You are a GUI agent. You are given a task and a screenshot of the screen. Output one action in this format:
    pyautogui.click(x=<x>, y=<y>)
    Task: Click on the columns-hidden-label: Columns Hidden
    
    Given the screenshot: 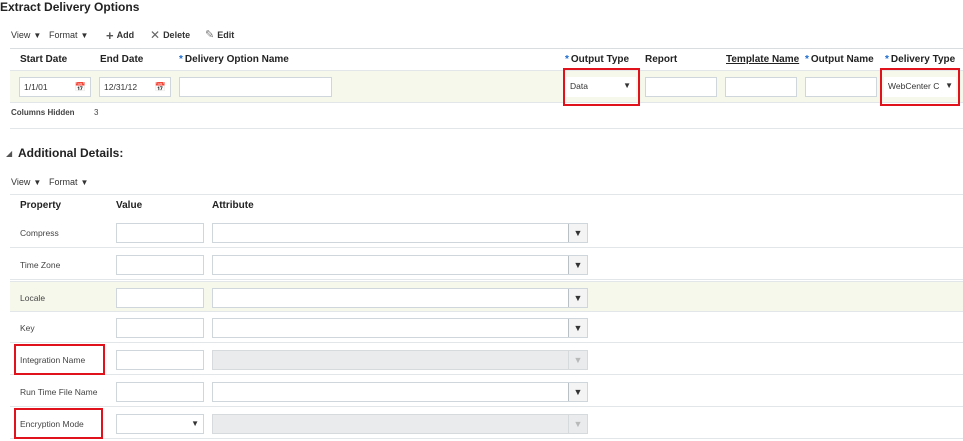 What is the action you would take?
    pyautogui.click(x=43, y=112)
    